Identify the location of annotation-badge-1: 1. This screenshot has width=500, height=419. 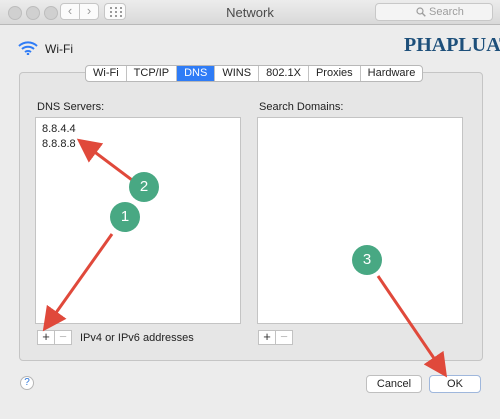
(125, 217).